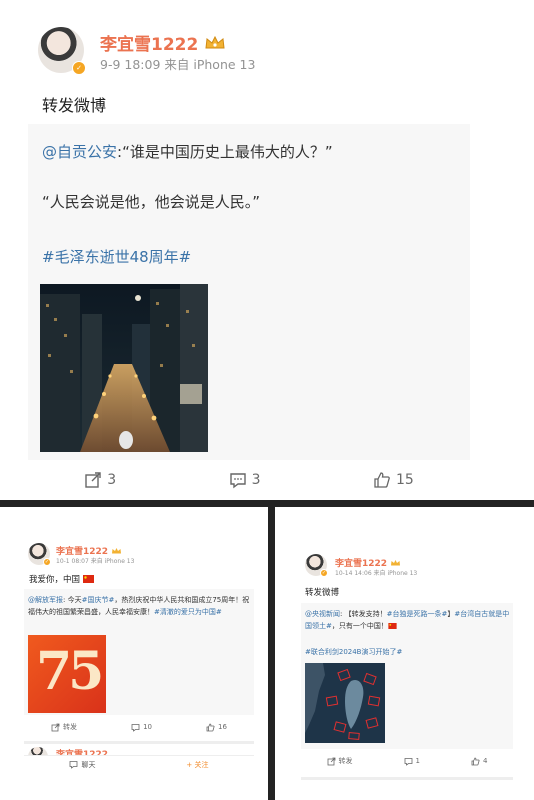  Describe the element at coordinates (353, 652) in the screenshot. I see `hashtag-link: #联合利剑2024B演习开始了#` at that location.